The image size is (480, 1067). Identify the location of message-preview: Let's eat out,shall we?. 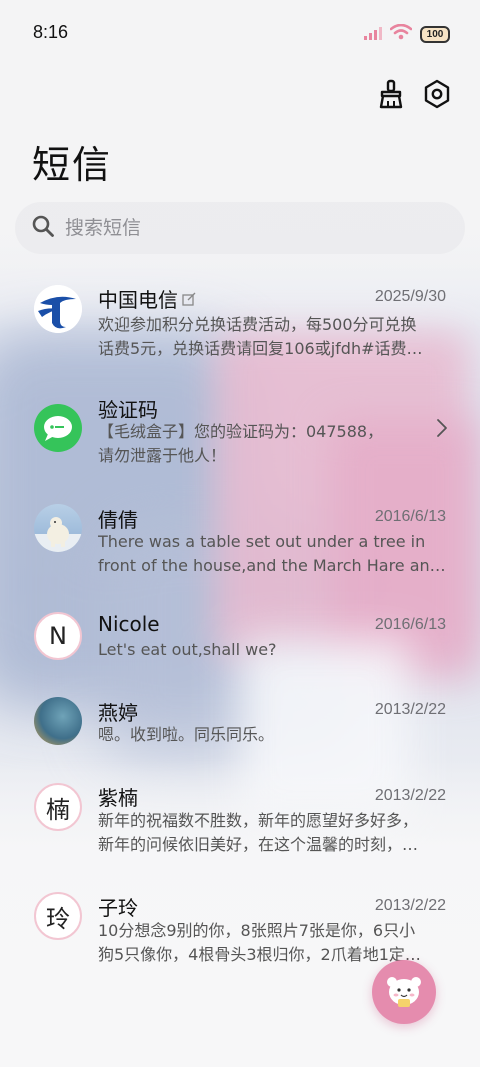
(187, 649).